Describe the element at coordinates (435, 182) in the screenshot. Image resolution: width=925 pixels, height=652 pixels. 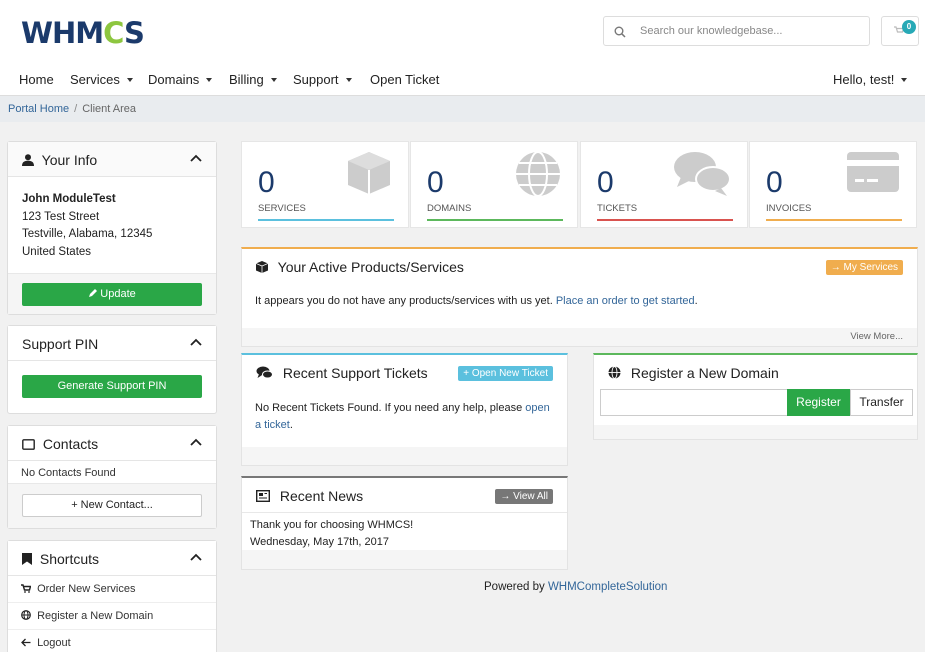
I see `domains-count: 0` at that location.